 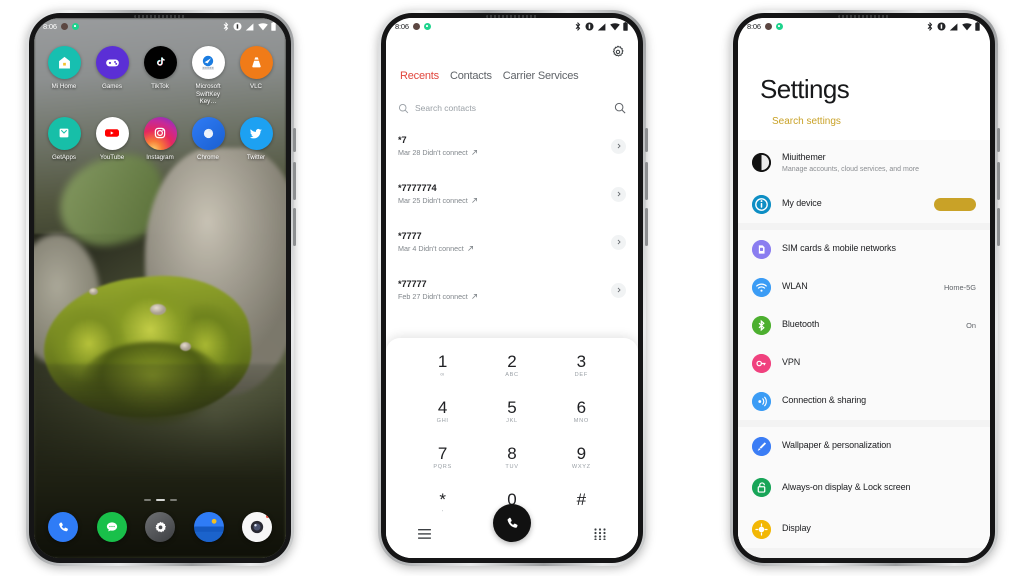 I want to click on tab-carrier-services: Carrier Services, so click(x=541, y=76).